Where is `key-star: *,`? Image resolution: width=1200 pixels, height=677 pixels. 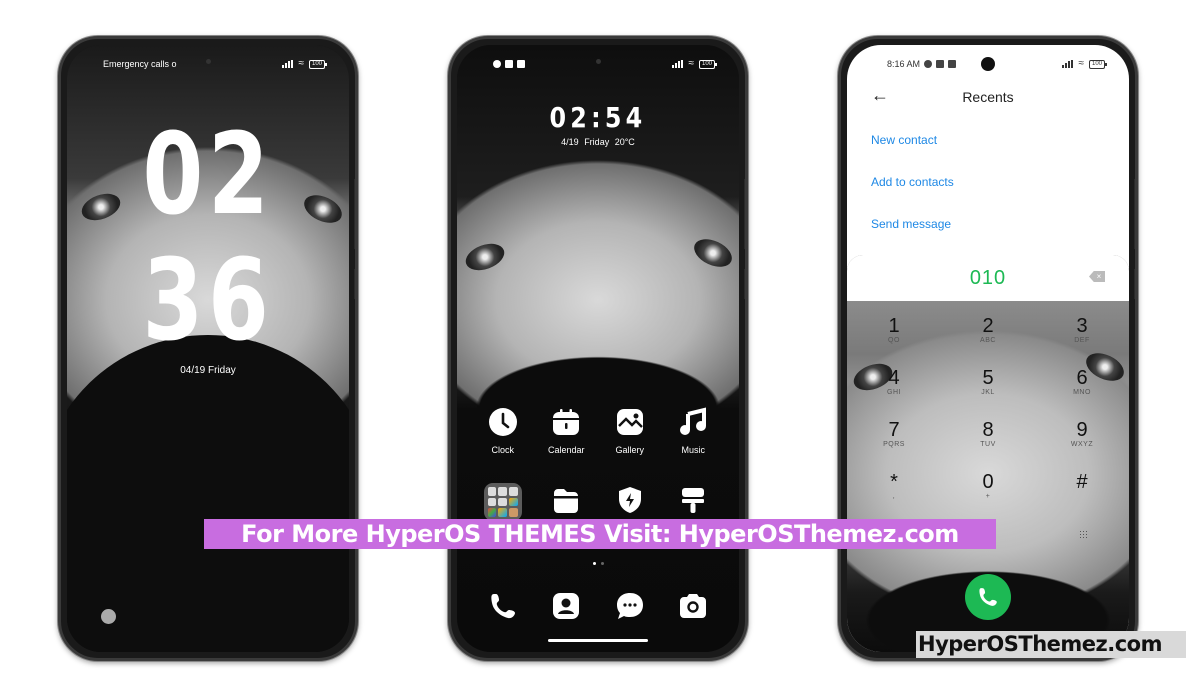 key-star: *, is located at coordinates (894, 490).